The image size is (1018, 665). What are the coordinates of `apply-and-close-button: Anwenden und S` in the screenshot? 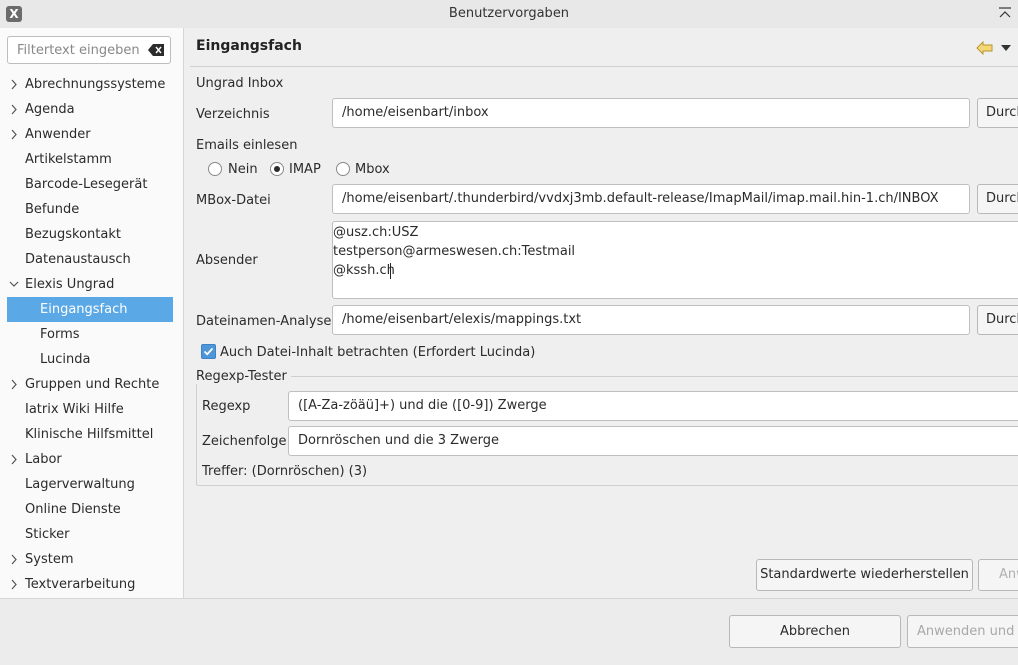 It's located at (962, 631).